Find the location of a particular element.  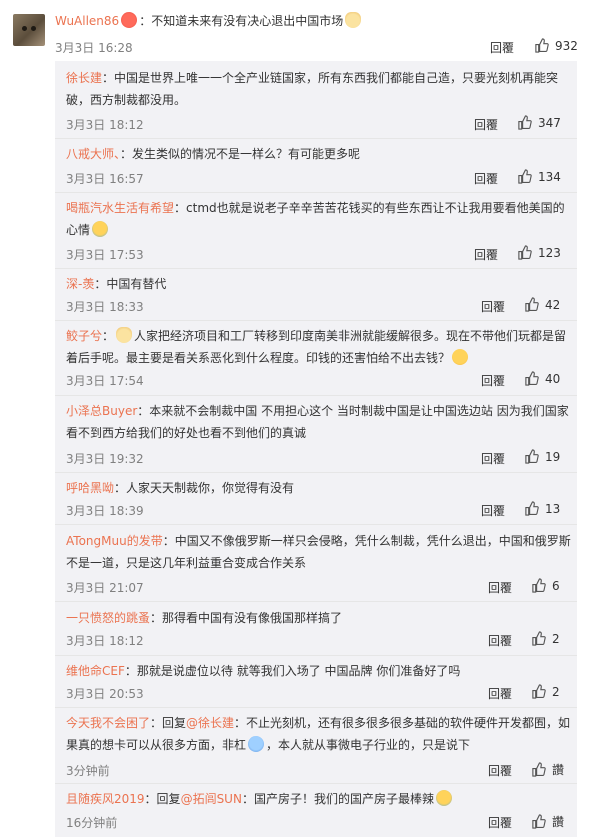

reply-time: 3分钟前 is located at coordinates (88, 771).